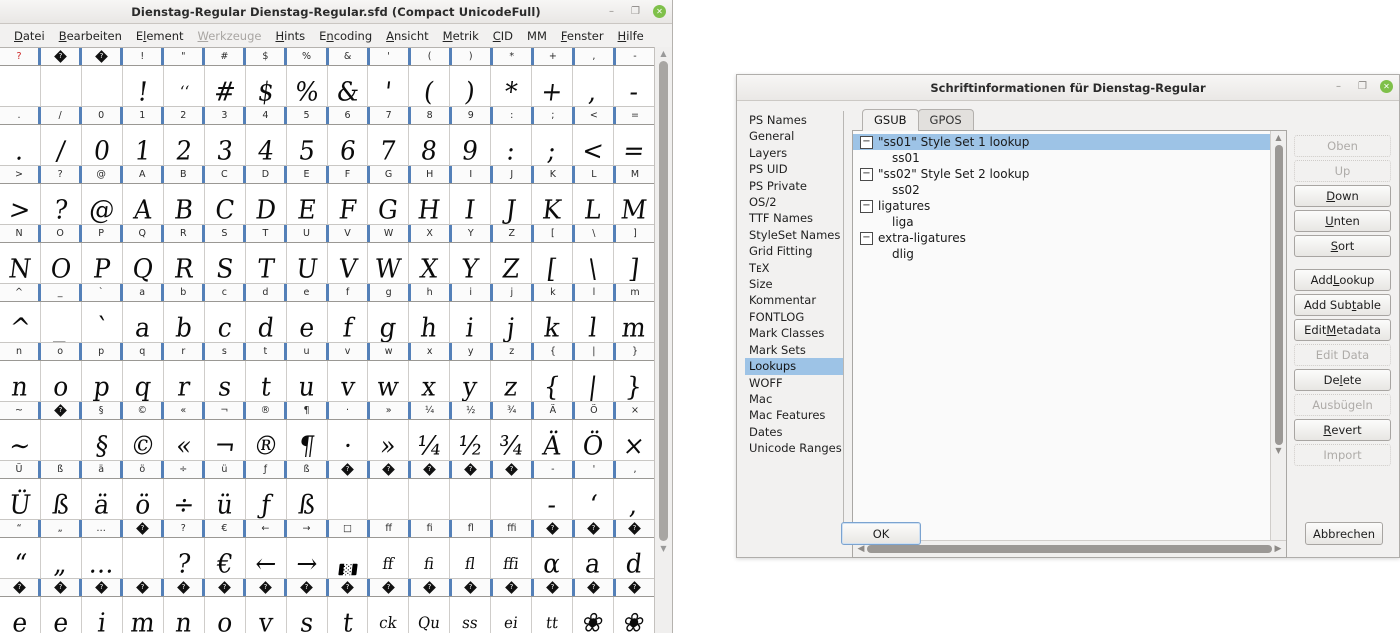  Describe the element at coordinates (794, 251) in the screenshot. I see `sidebar-item-grid-fitting: Grid Fitting` at that location.